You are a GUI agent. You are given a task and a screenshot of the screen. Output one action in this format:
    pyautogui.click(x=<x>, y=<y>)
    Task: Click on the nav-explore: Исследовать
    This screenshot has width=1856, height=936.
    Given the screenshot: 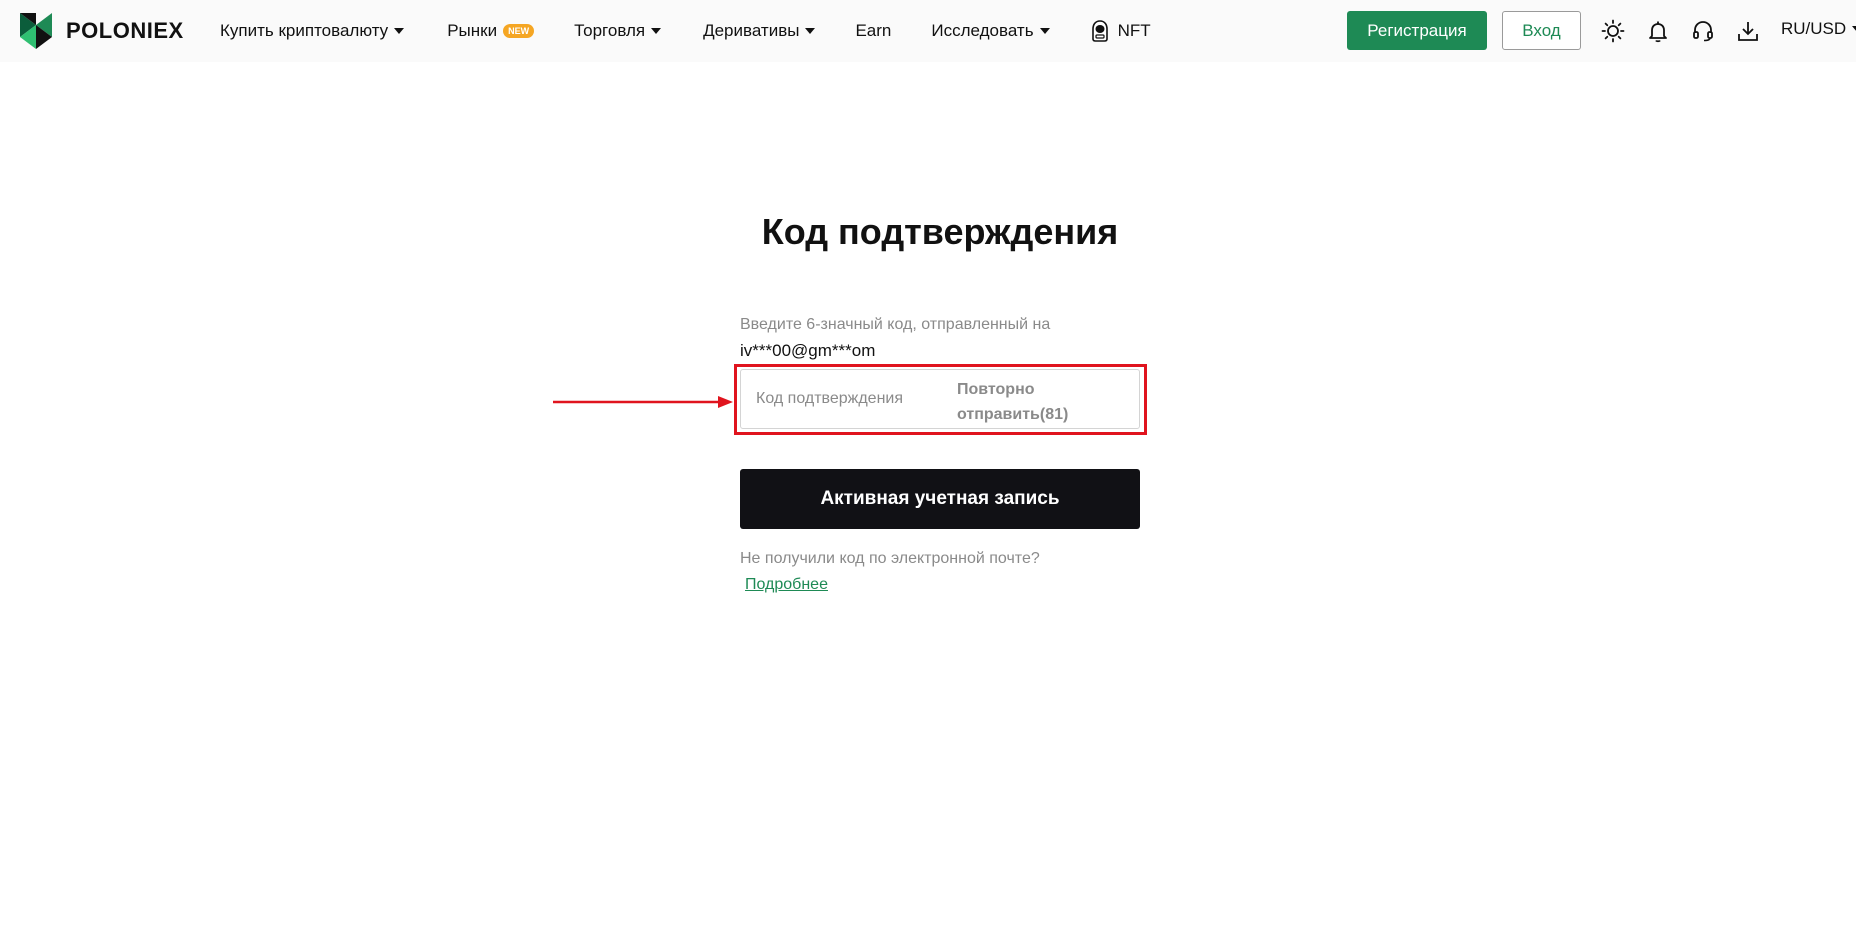 What is the action you would take?
    pyautogui.click(x=990, y=31)
    